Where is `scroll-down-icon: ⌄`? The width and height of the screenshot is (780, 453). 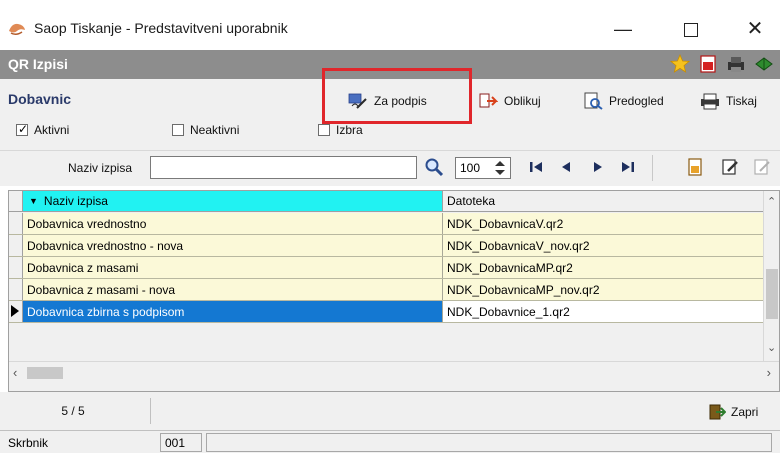 scroll-down-icon: ⌄ is located at coordinates (771, 347).